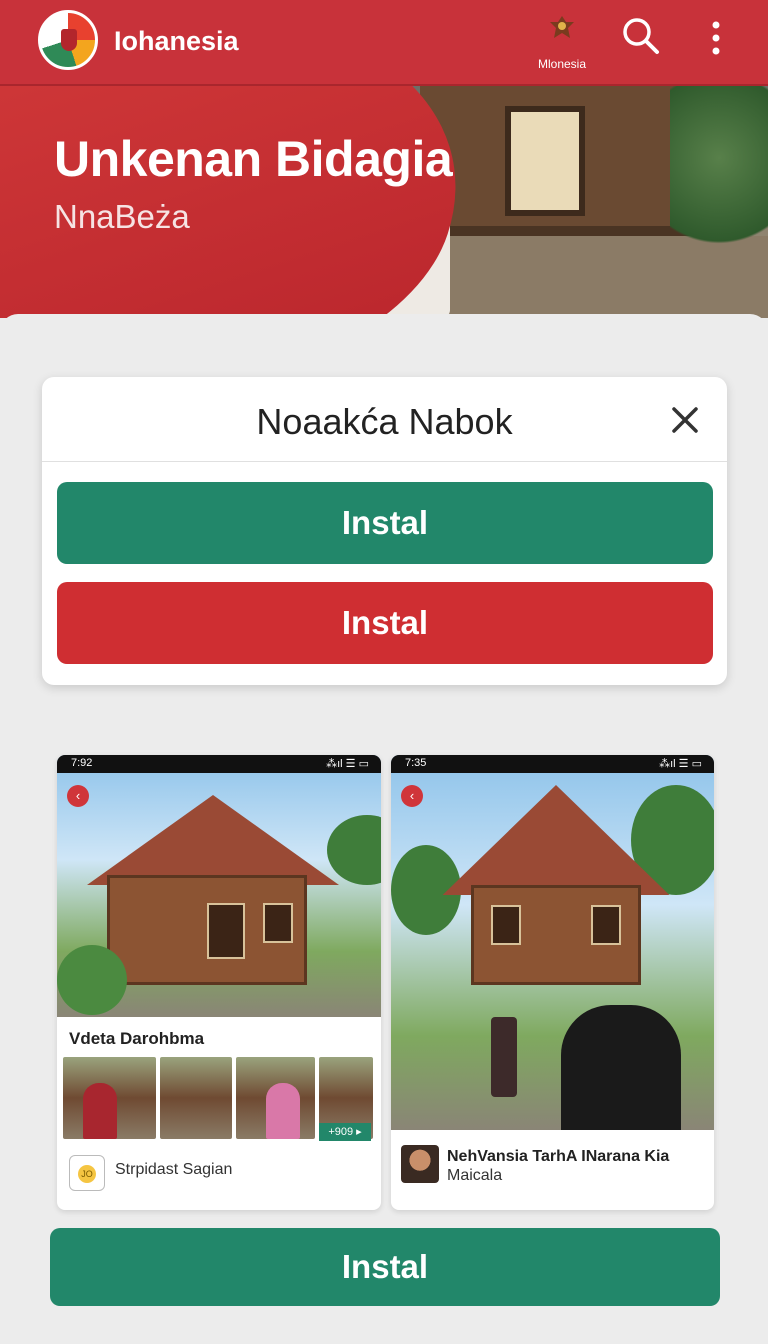  What do you see at coordinates (475, 1175) in the screenshot?
I see `screenshot-subtitle: Maicala` at bounding box center [475, 1175].